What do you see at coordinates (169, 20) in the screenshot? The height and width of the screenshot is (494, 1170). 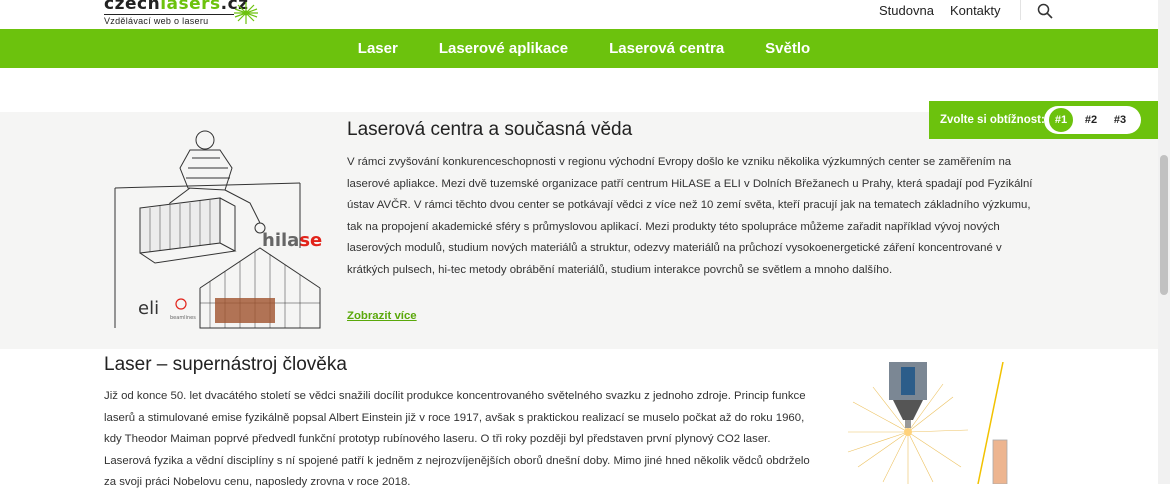 I see `logo-tagline: Vzdělávací web o laseru` at bounding box center [169, 20].